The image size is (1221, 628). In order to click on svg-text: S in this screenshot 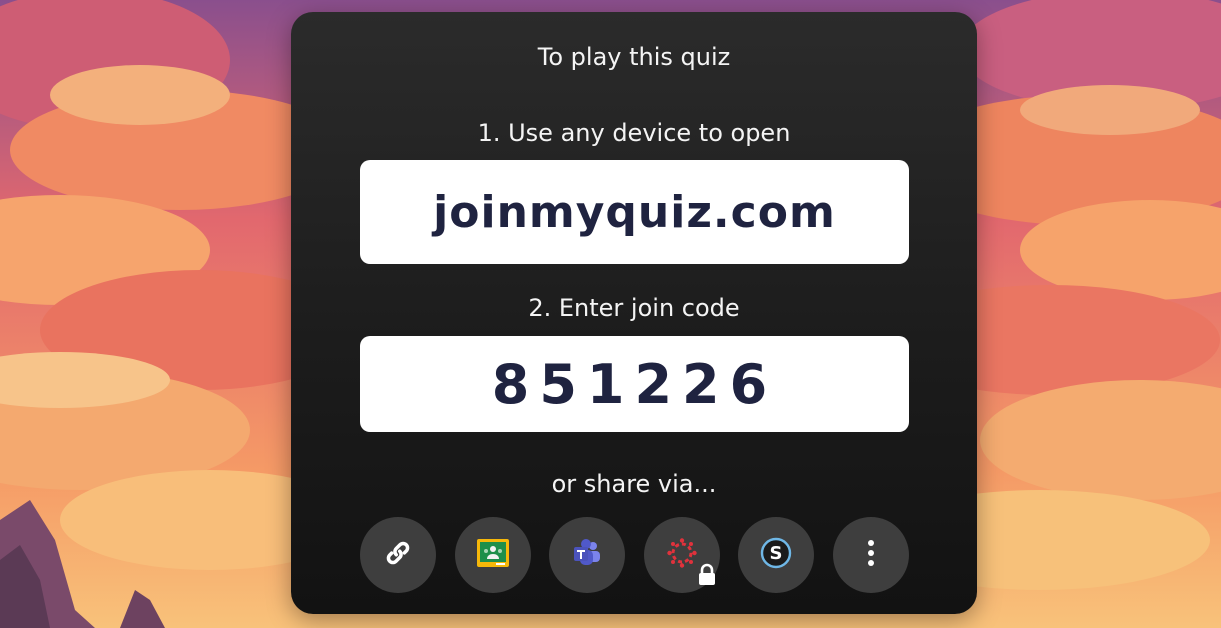, I will do `click(776, 553)`.